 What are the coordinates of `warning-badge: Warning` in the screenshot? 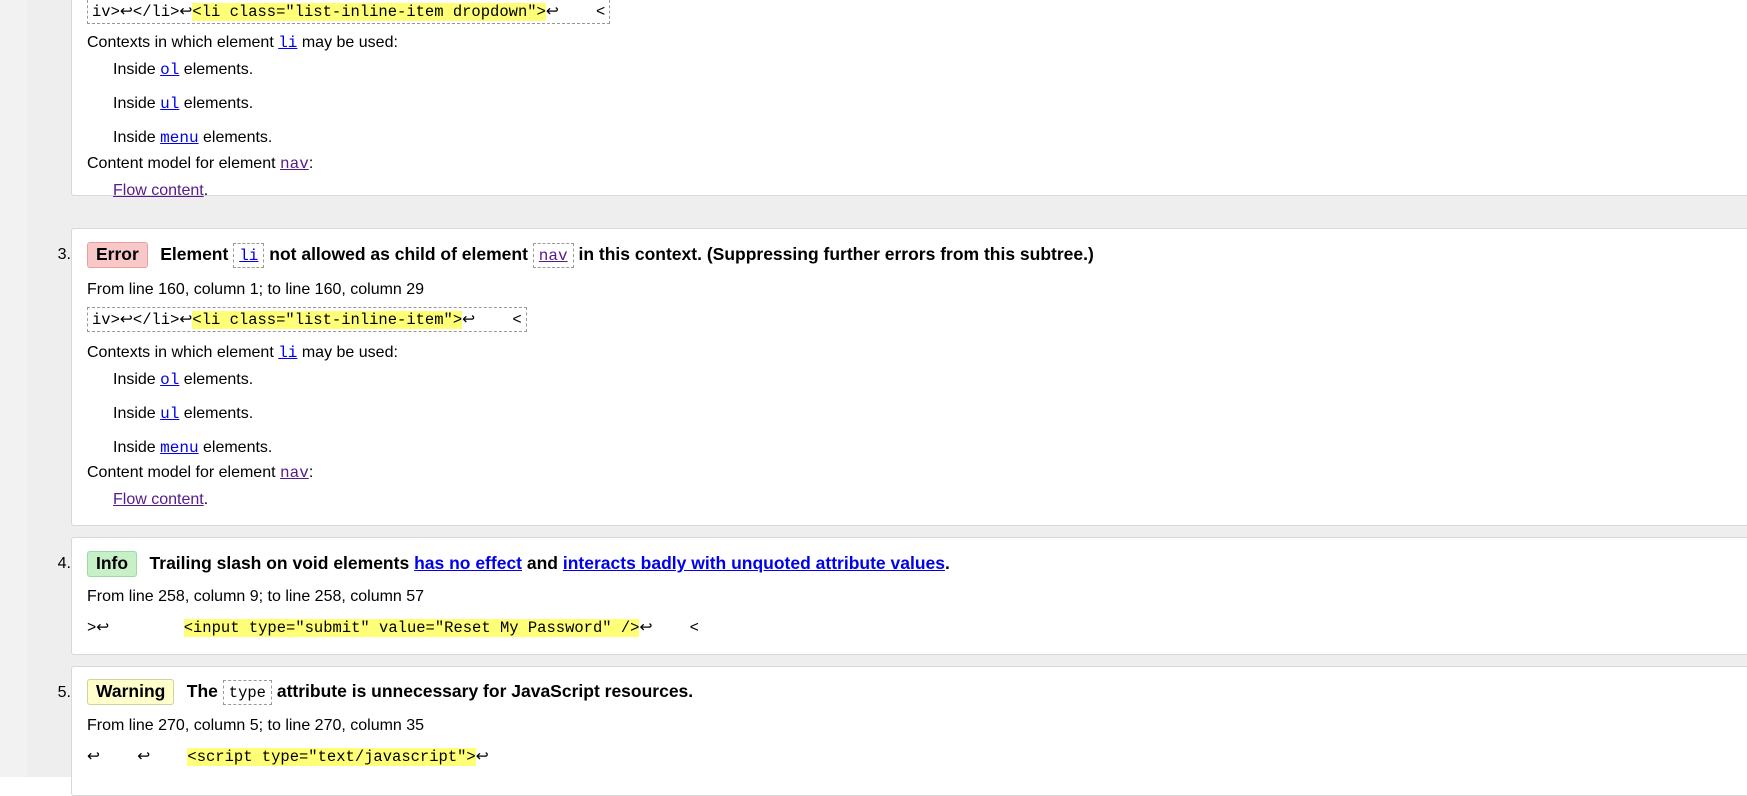 It's located at (131, 692).